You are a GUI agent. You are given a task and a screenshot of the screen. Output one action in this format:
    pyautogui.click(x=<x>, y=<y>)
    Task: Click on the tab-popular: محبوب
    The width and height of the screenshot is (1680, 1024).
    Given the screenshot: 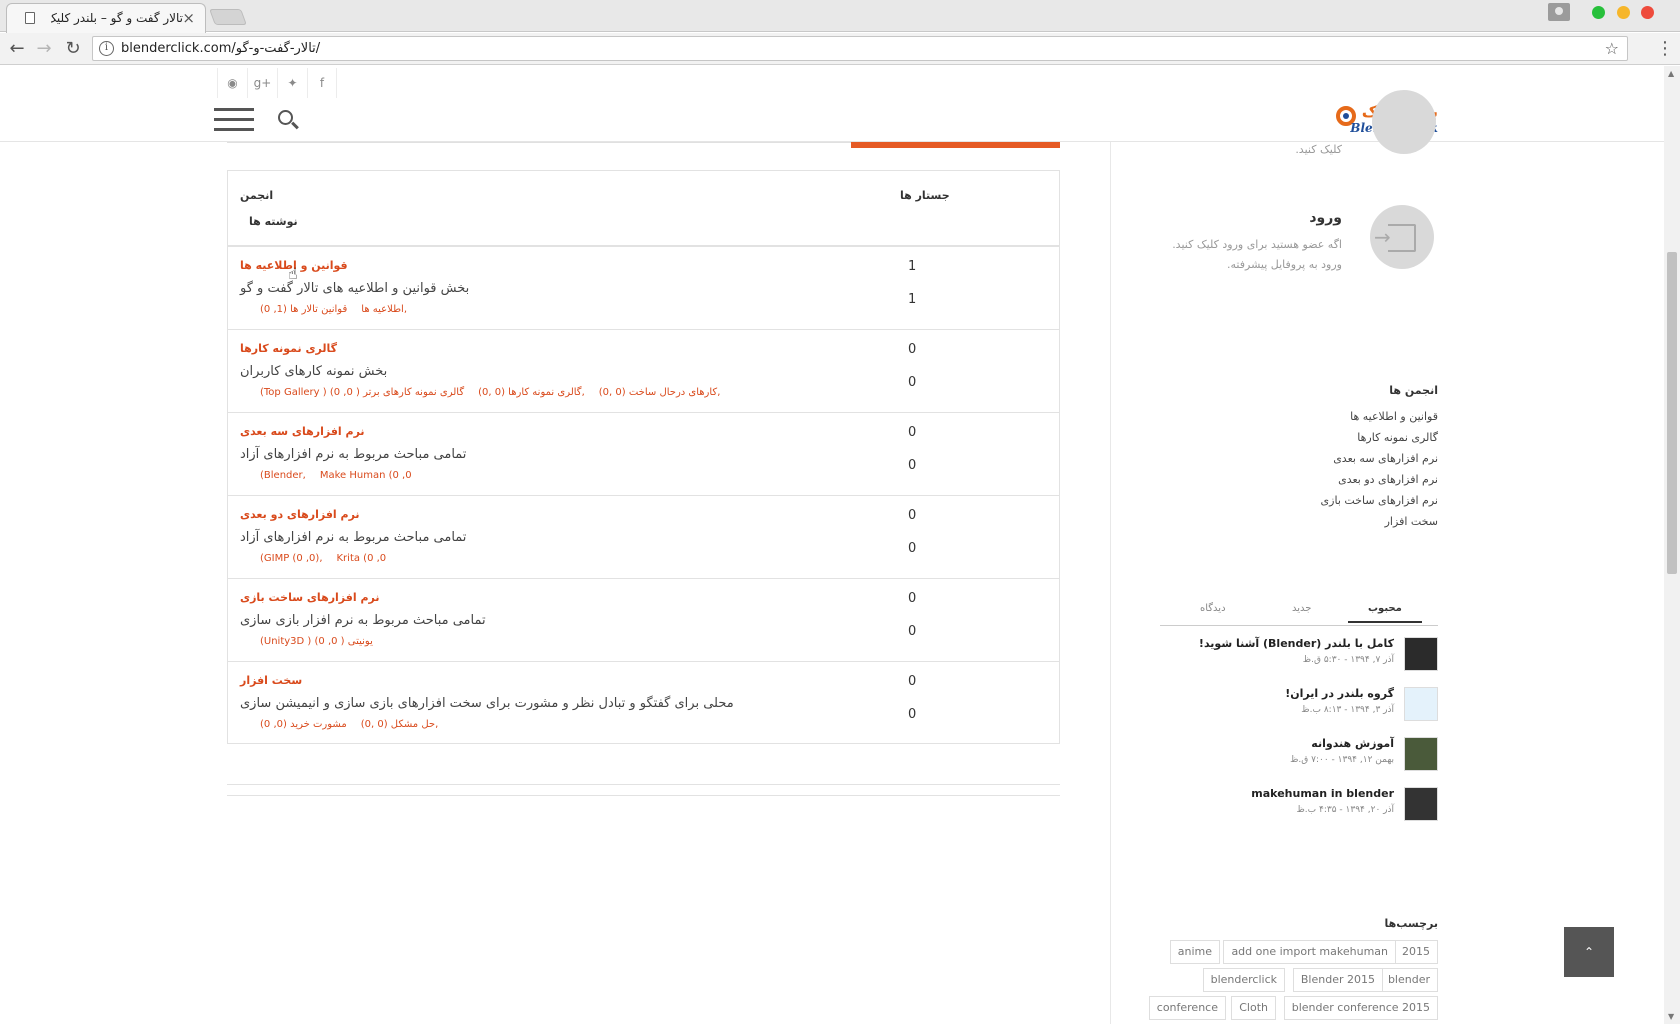 What is the action you would take?
    pyautogui.click(x=1385, y=613)
    